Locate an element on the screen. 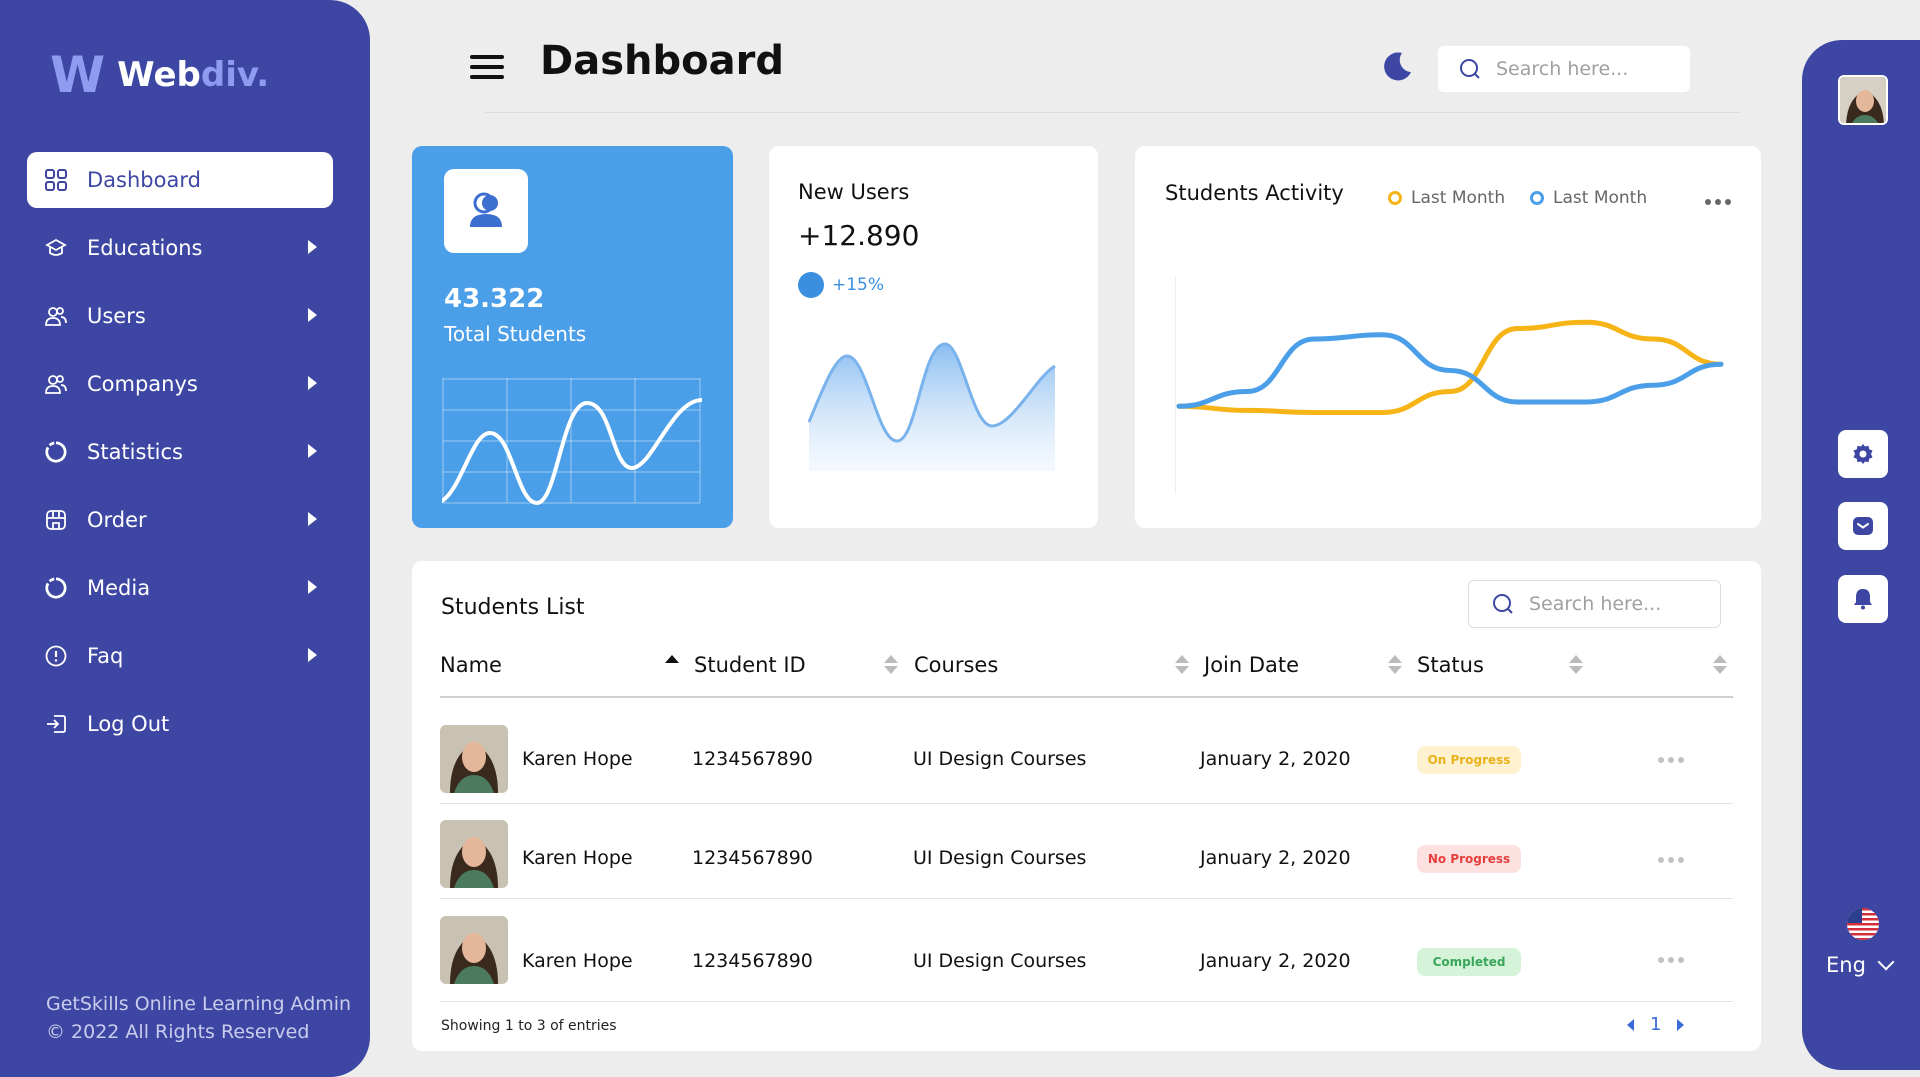 The width and height of the screenshot is (1920, 1077). legend-item-2: Last Month is located at coordinates (1588, 198).